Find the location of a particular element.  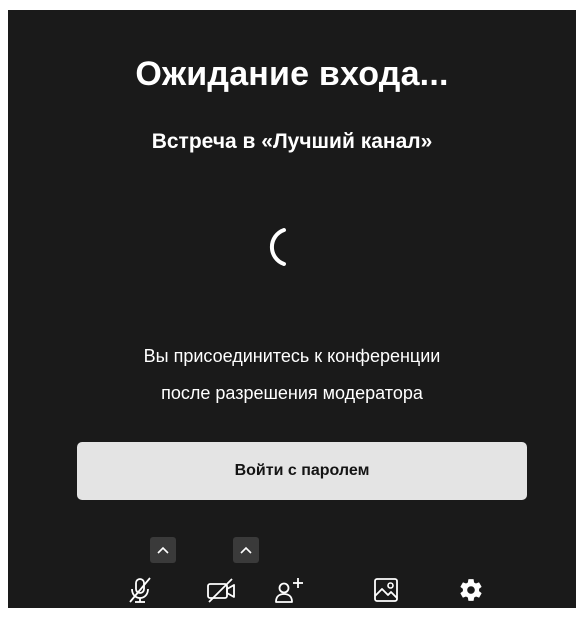

invite-people-icon is located at coordinates (289, 590).